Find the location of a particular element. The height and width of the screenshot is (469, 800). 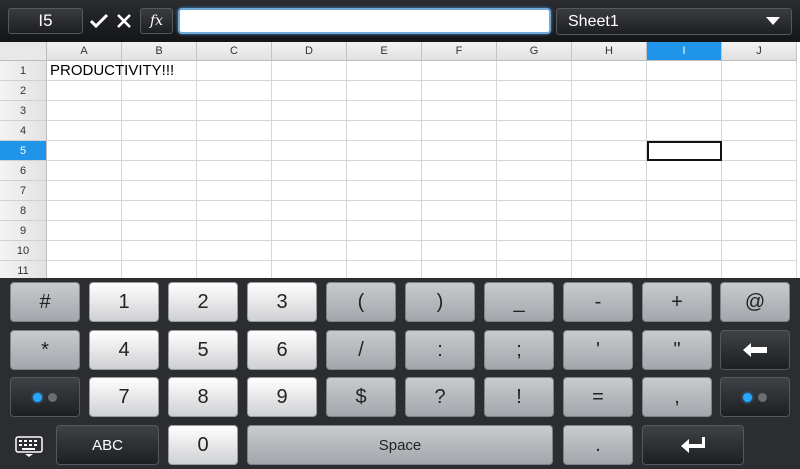

key-7: 7 is located at coordinates (124, 397).